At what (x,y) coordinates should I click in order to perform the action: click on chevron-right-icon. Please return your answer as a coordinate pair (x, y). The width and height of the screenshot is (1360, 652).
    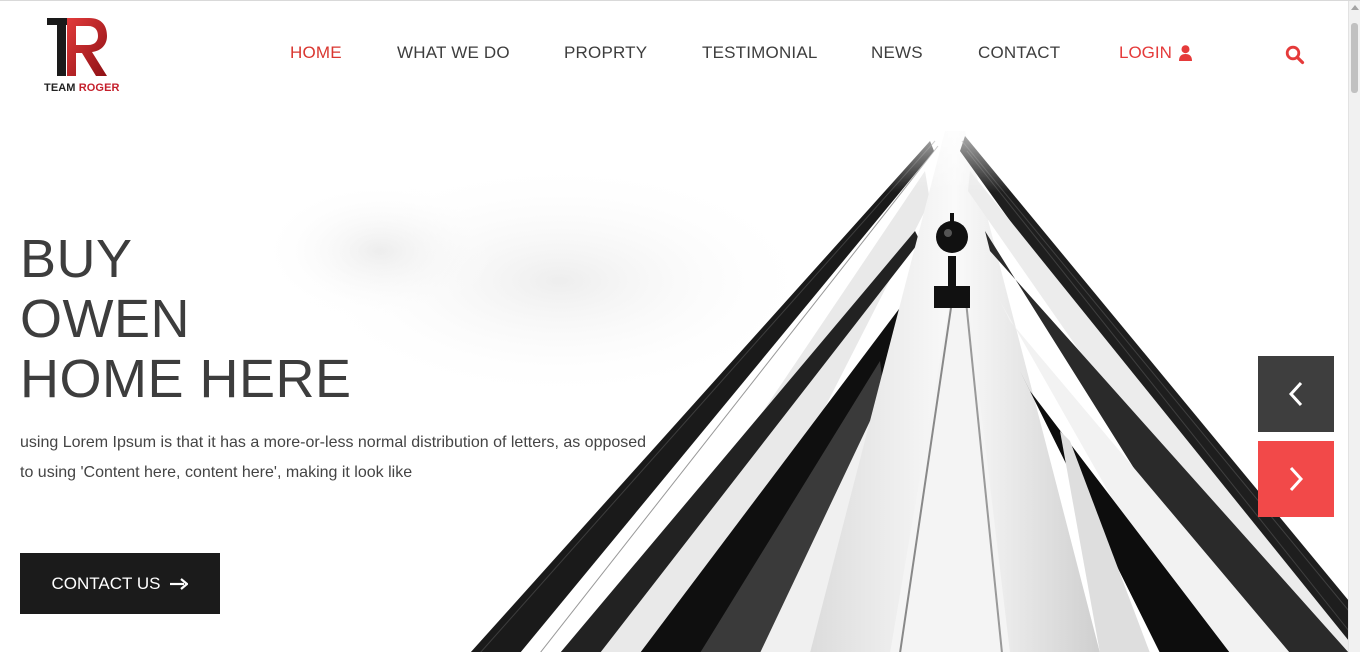
    Looking at the image, I should click on (1296, 479).